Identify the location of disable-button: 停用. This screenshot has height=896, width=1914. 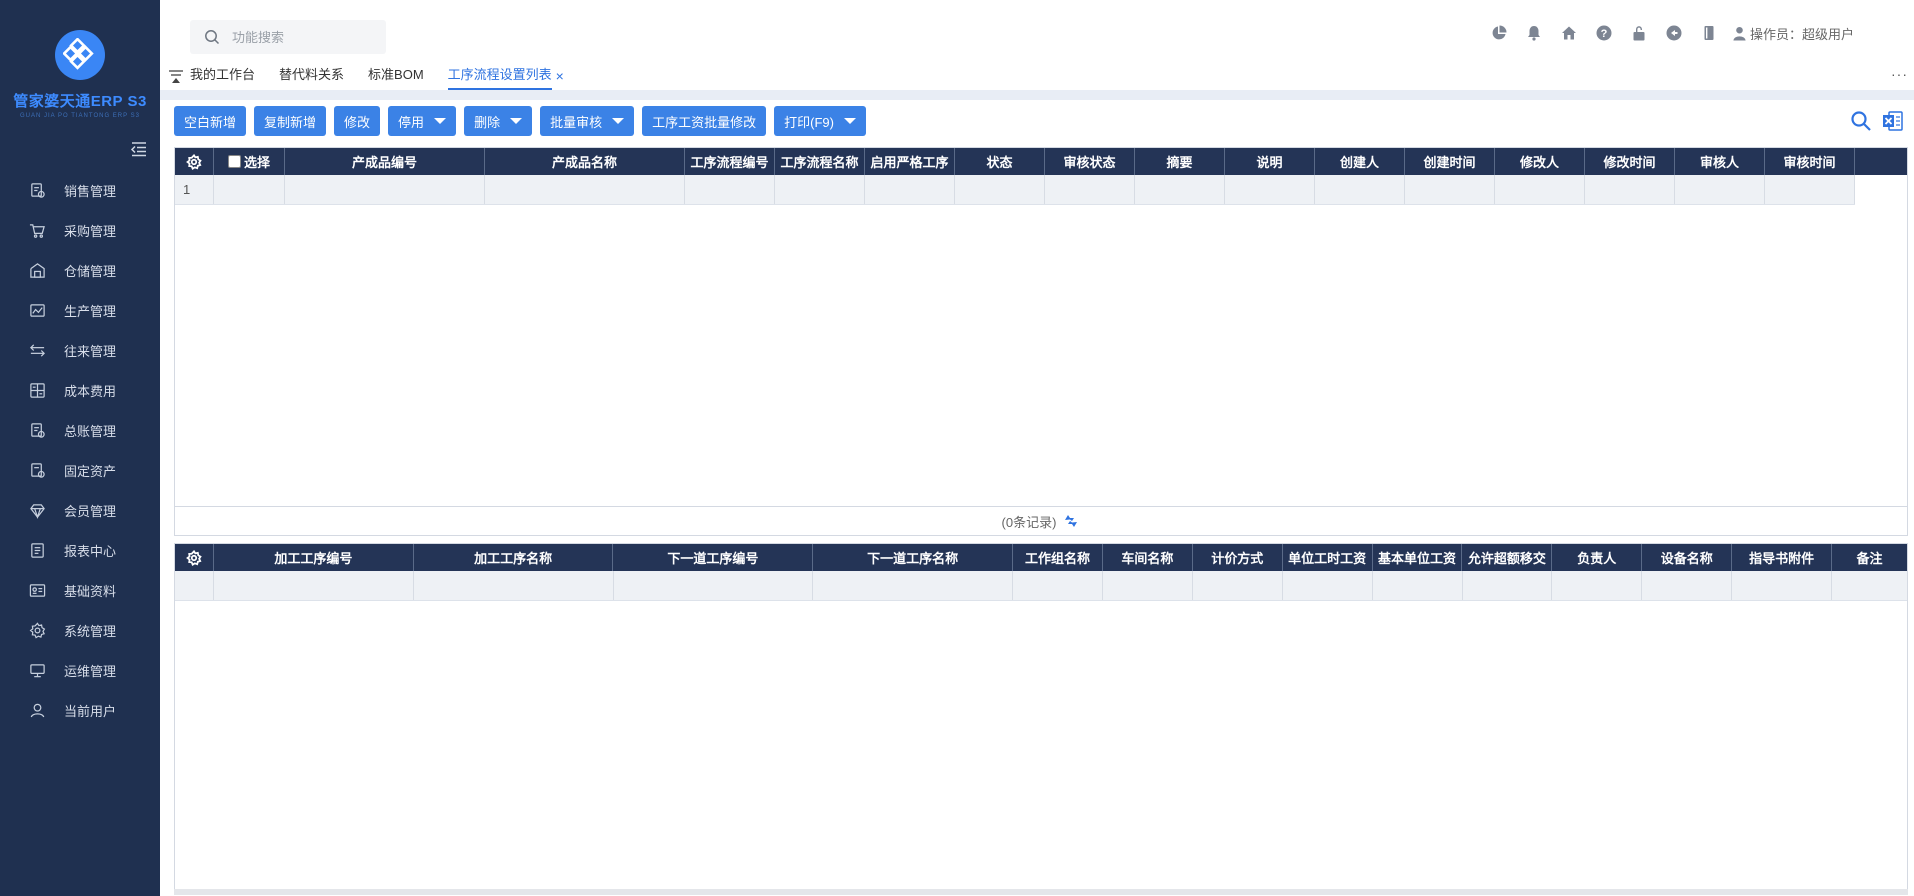
(422, 121).